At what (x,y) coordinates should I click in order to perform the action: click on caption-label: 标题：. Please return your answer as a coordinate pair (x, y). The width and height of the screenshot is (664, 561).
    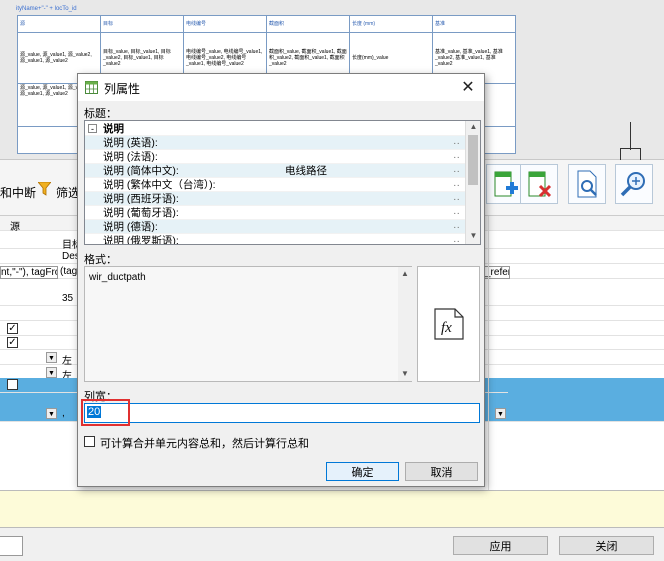
    Looking at the image, I should click on (100, 114).